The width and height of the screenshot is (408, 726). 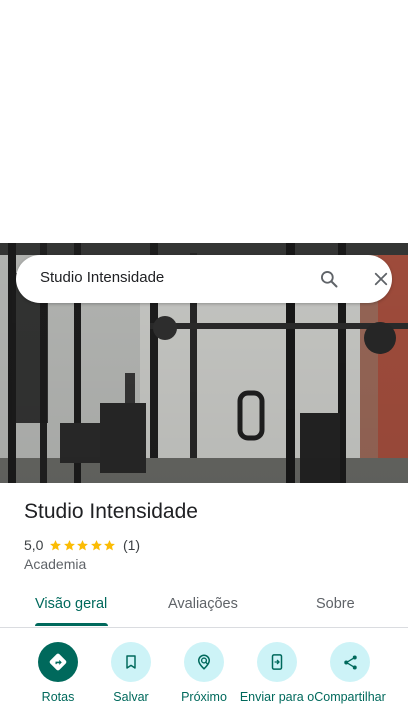 What do you see at coordinates (55, 564) in the screenshot?
I see `place-category: Academia` at bounding box center [55, 564].